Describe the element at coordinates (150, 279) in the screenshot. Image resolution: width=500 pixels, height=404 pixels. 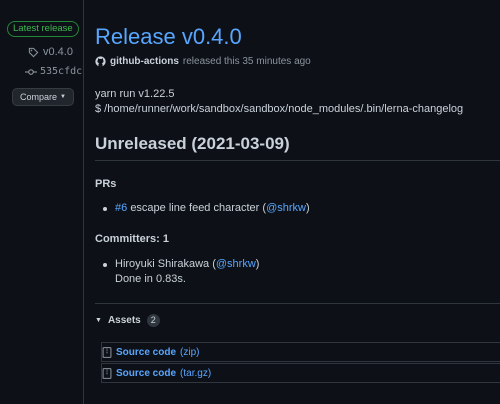
I see `done-text: Done in 0.83s.` at that location.